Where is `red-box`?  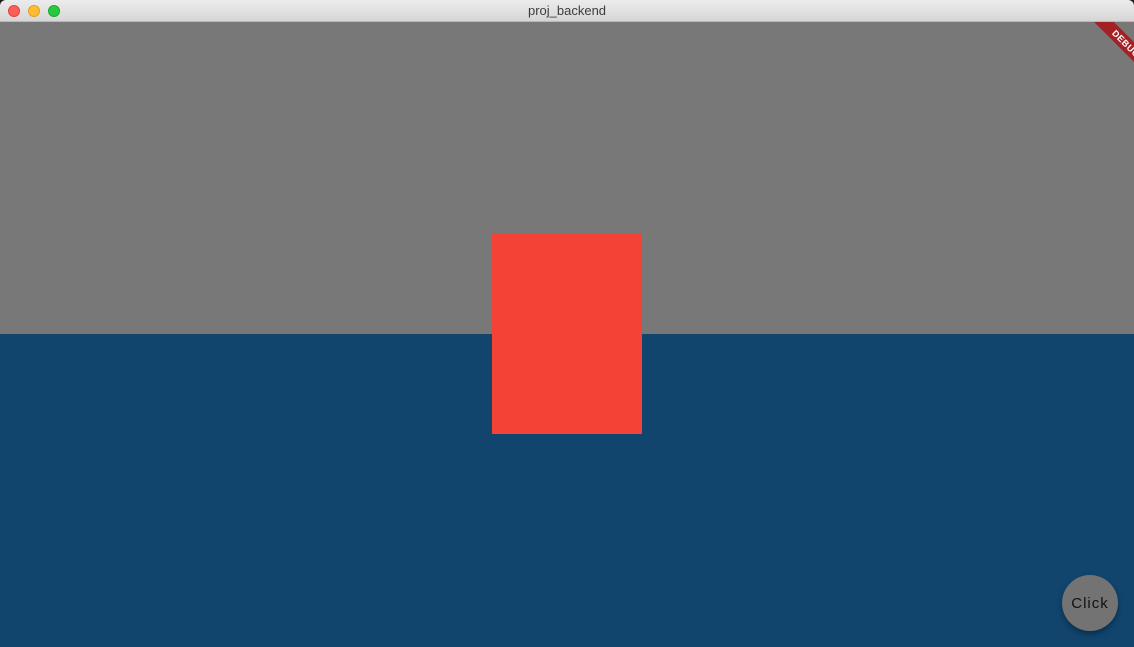
red-box is located at coordinates (567, 334).